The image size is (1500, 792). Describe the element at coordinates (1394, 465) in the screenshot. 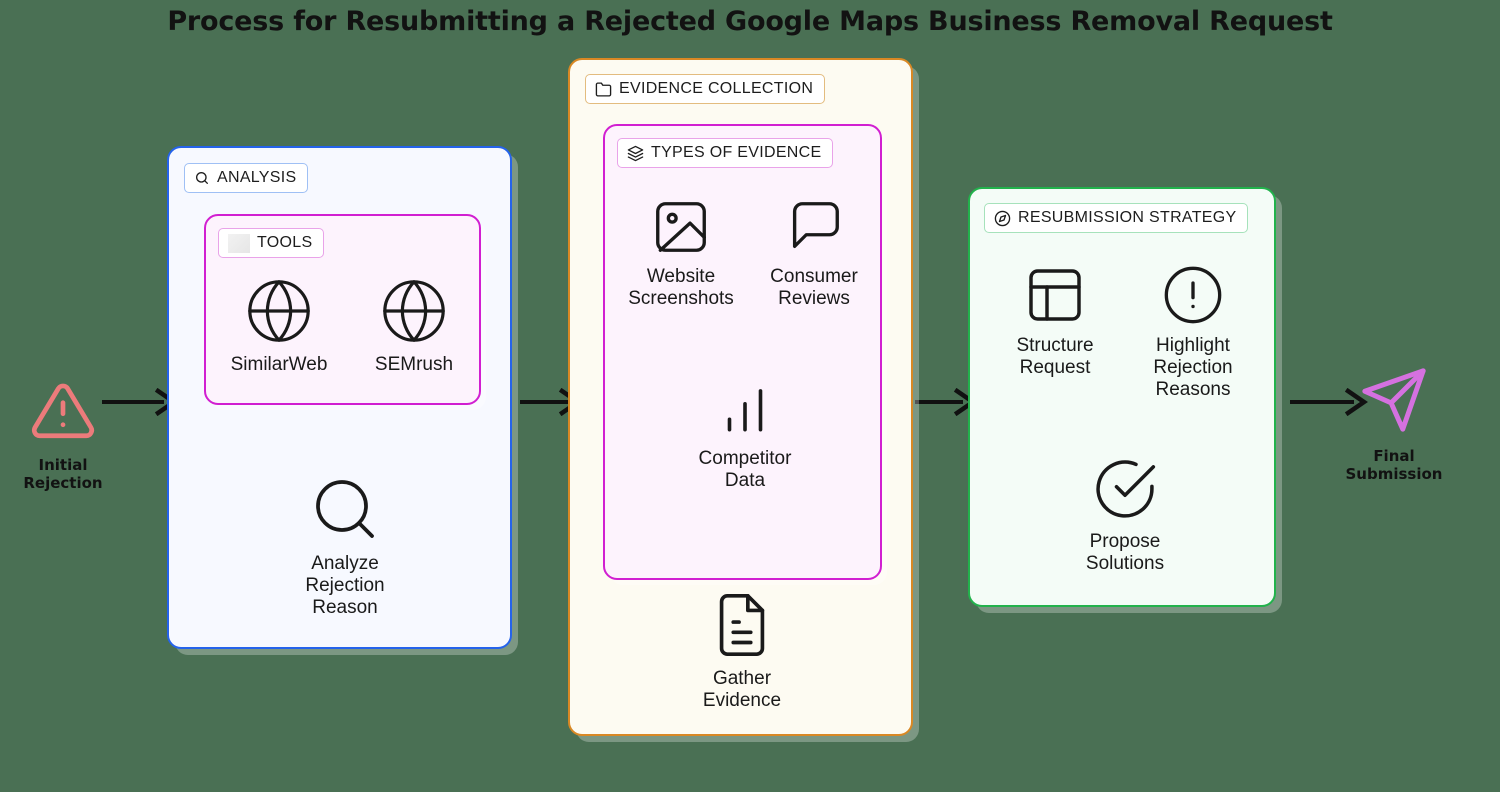

I see `node-label: Final Submission` at that location.